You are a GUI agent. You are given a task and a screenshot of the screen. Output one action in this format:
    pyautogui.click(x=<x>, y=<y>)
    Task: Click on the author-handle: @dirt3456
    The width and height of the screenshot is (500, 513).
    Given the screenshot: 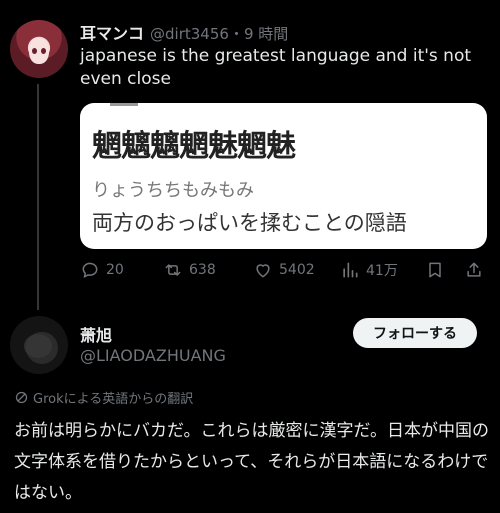 What is the action you would take?
    pyautogui.click(x=189, y=34)
    